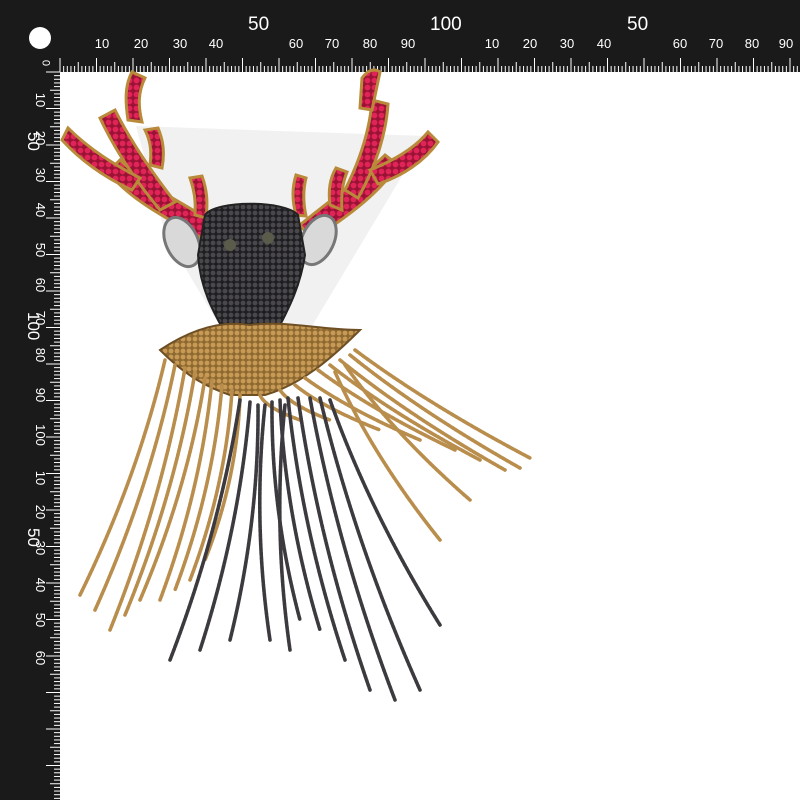  I want to click on ruler-left-minor-label: 100, so click(40, 435).